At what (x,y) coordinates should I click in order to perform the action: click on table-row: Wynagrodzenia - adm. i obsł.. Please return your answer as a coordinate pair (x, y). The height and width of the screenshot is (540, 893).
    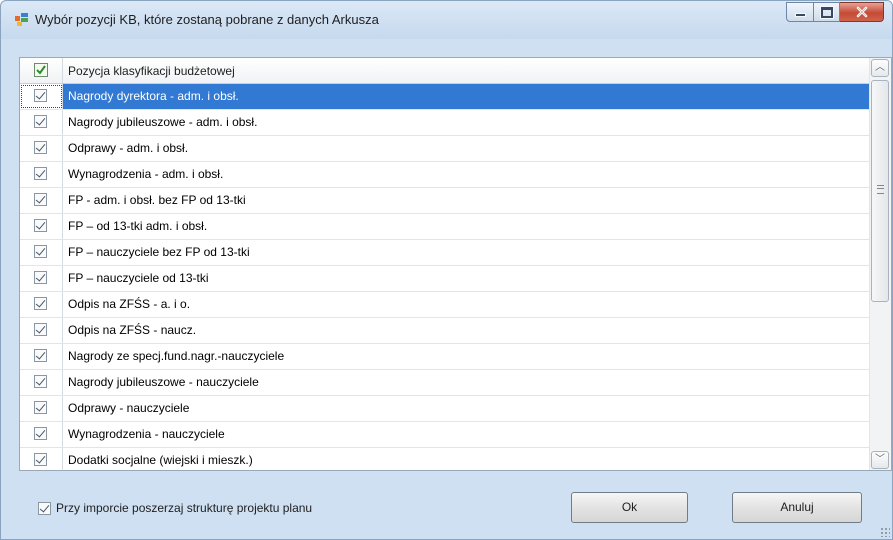
    Looking at the image, I should click on (445, 175).